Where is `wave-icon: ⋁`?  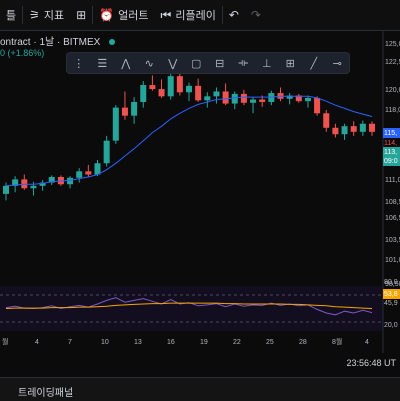
wave-icon: ⋁ is located at coordinates (173, 63).